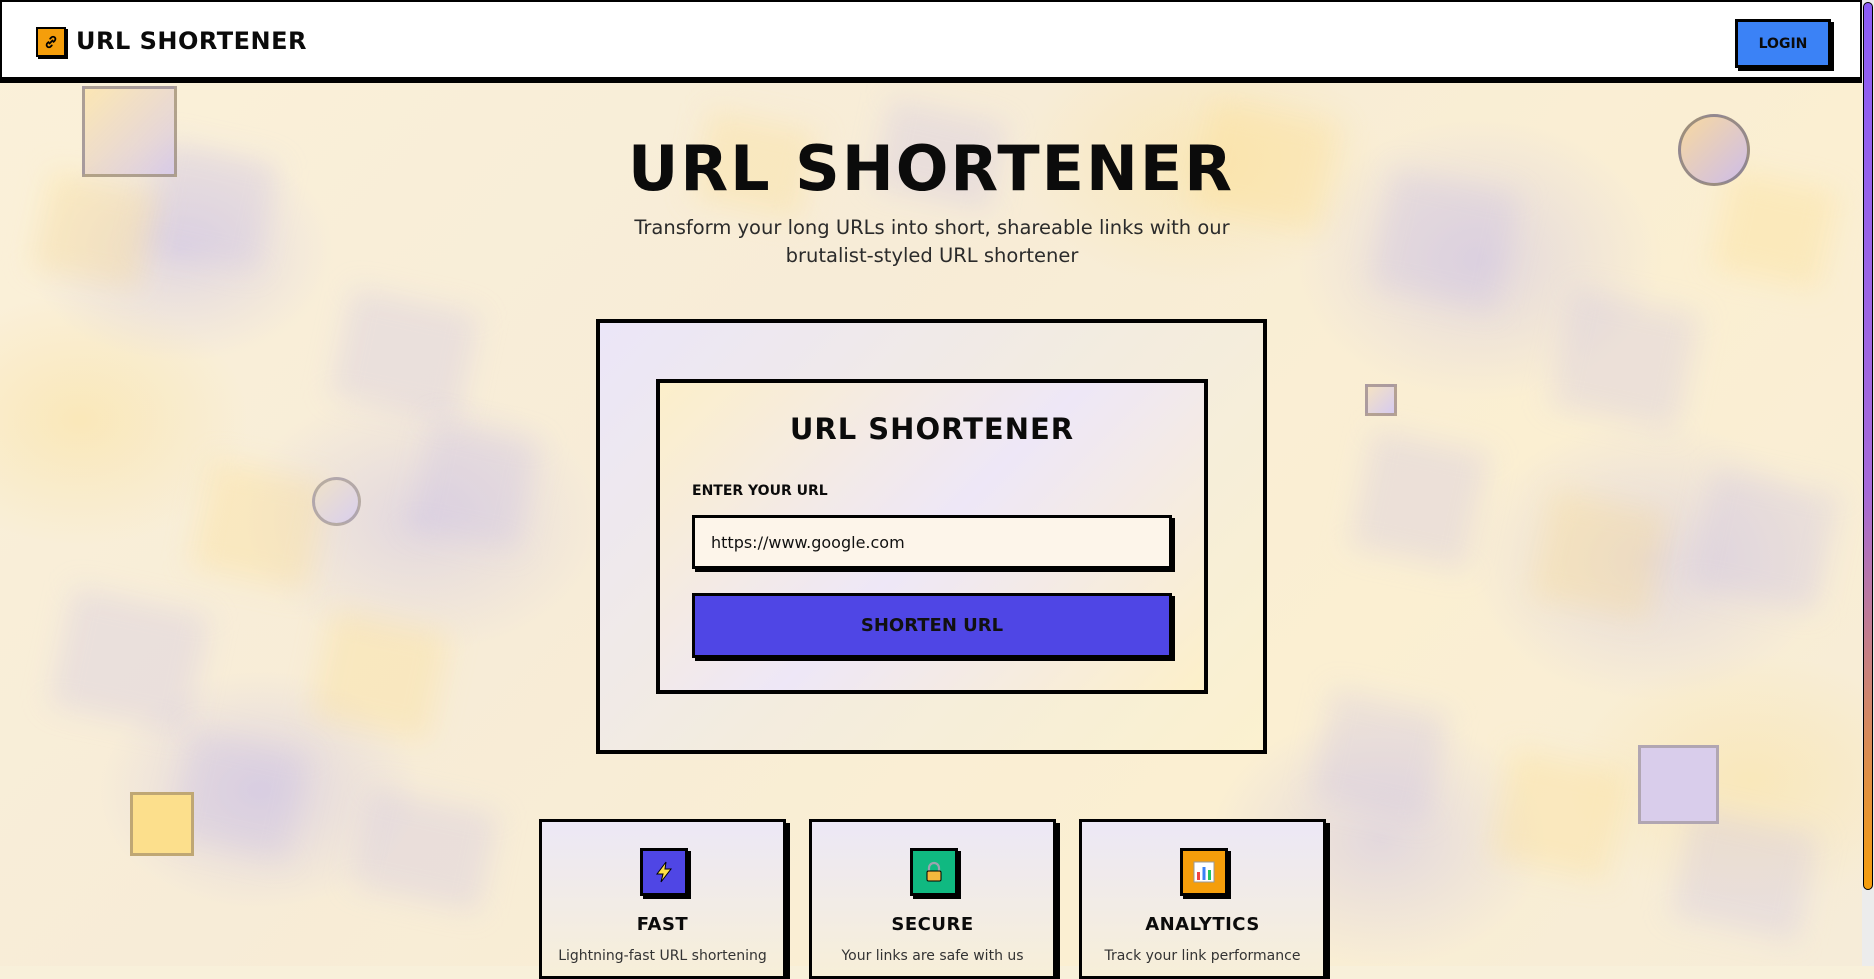 The height and width of the screenshot is (979, 1874). Describe the element at coordinates (1783, 43) in the screenshot. I see `login-button: LOGIN` at that location.